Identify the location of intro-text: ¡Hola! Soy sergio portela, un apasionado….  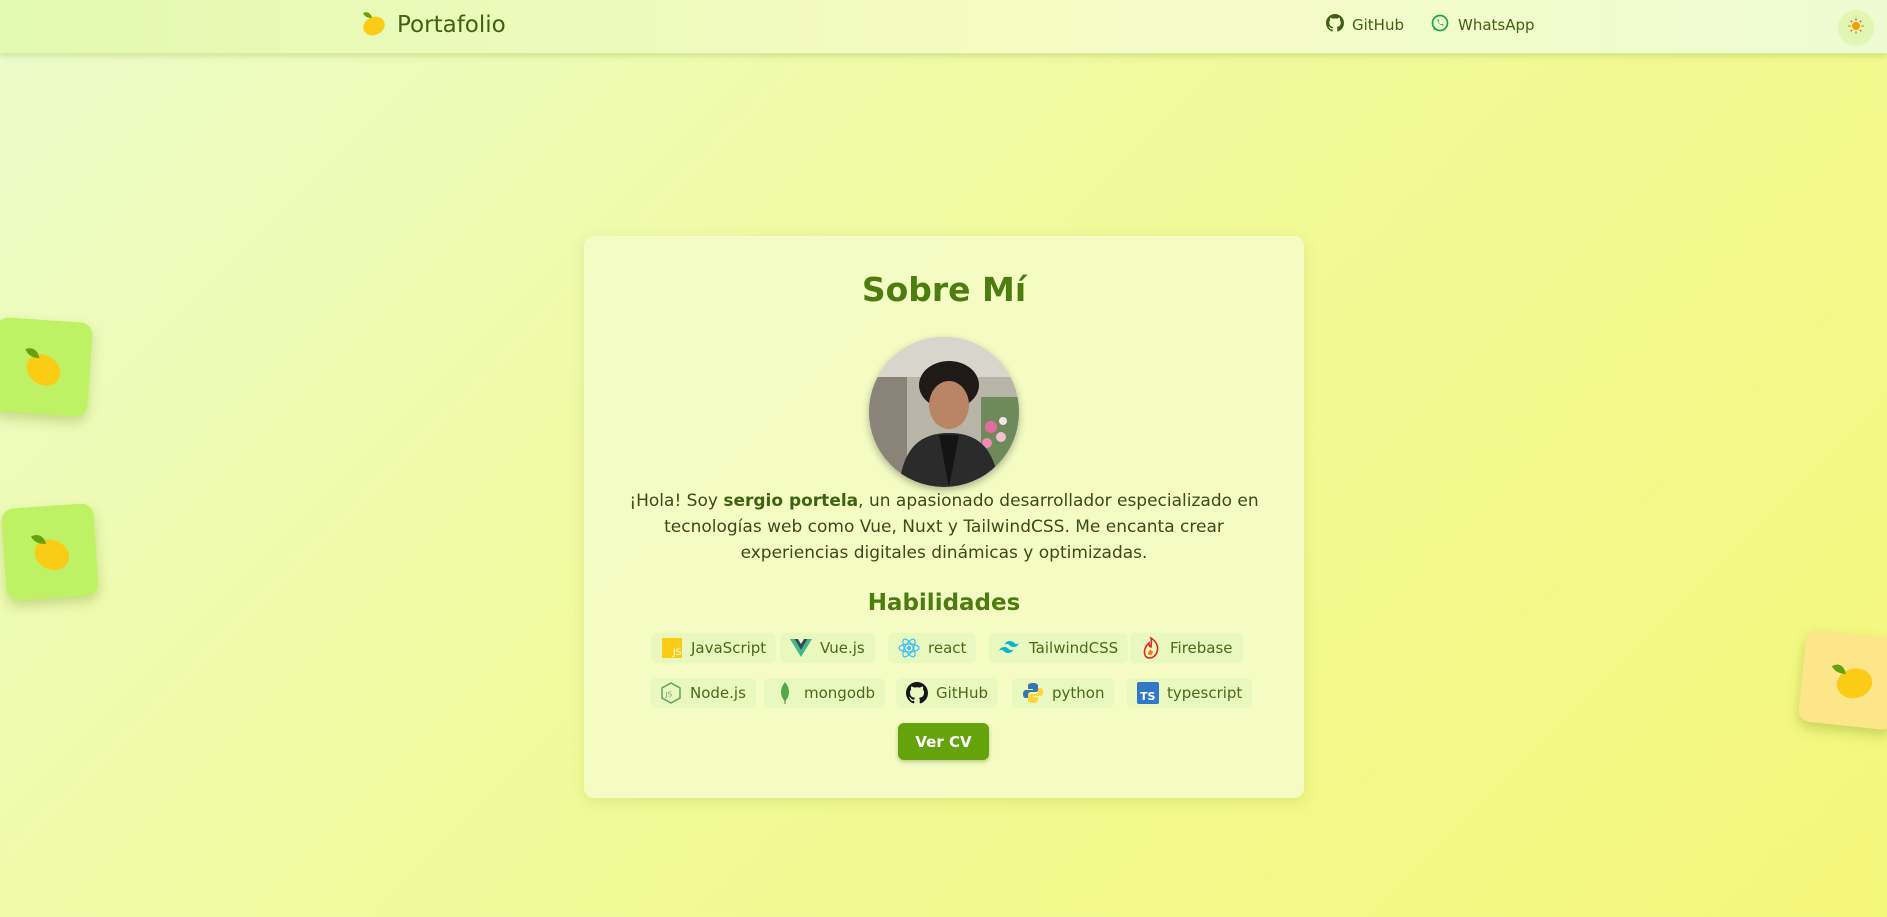
(944, 527).